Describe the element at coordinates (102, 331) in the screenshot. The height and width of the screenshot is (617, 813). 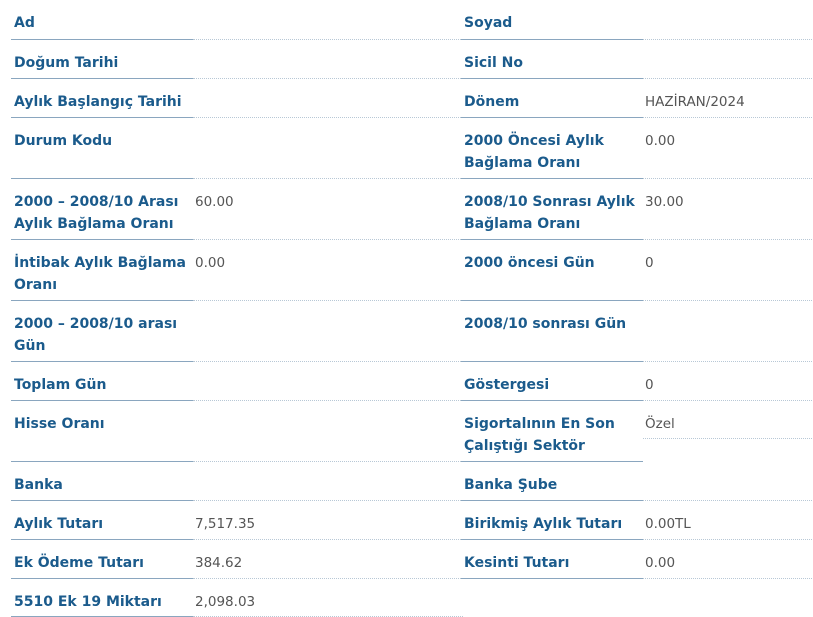
I see `field-label-2000-2008-10-arasi-gun: 2000 – 2008/10 arası Gün` at that location.